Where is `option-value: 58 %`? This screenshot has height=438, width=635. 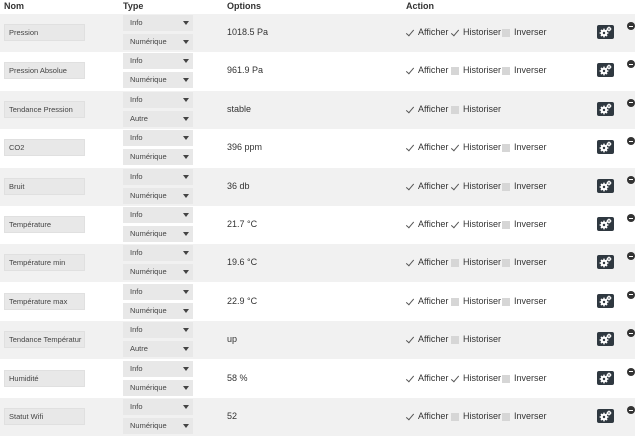 option-value: 58 % is located at coordinates (237, 377).